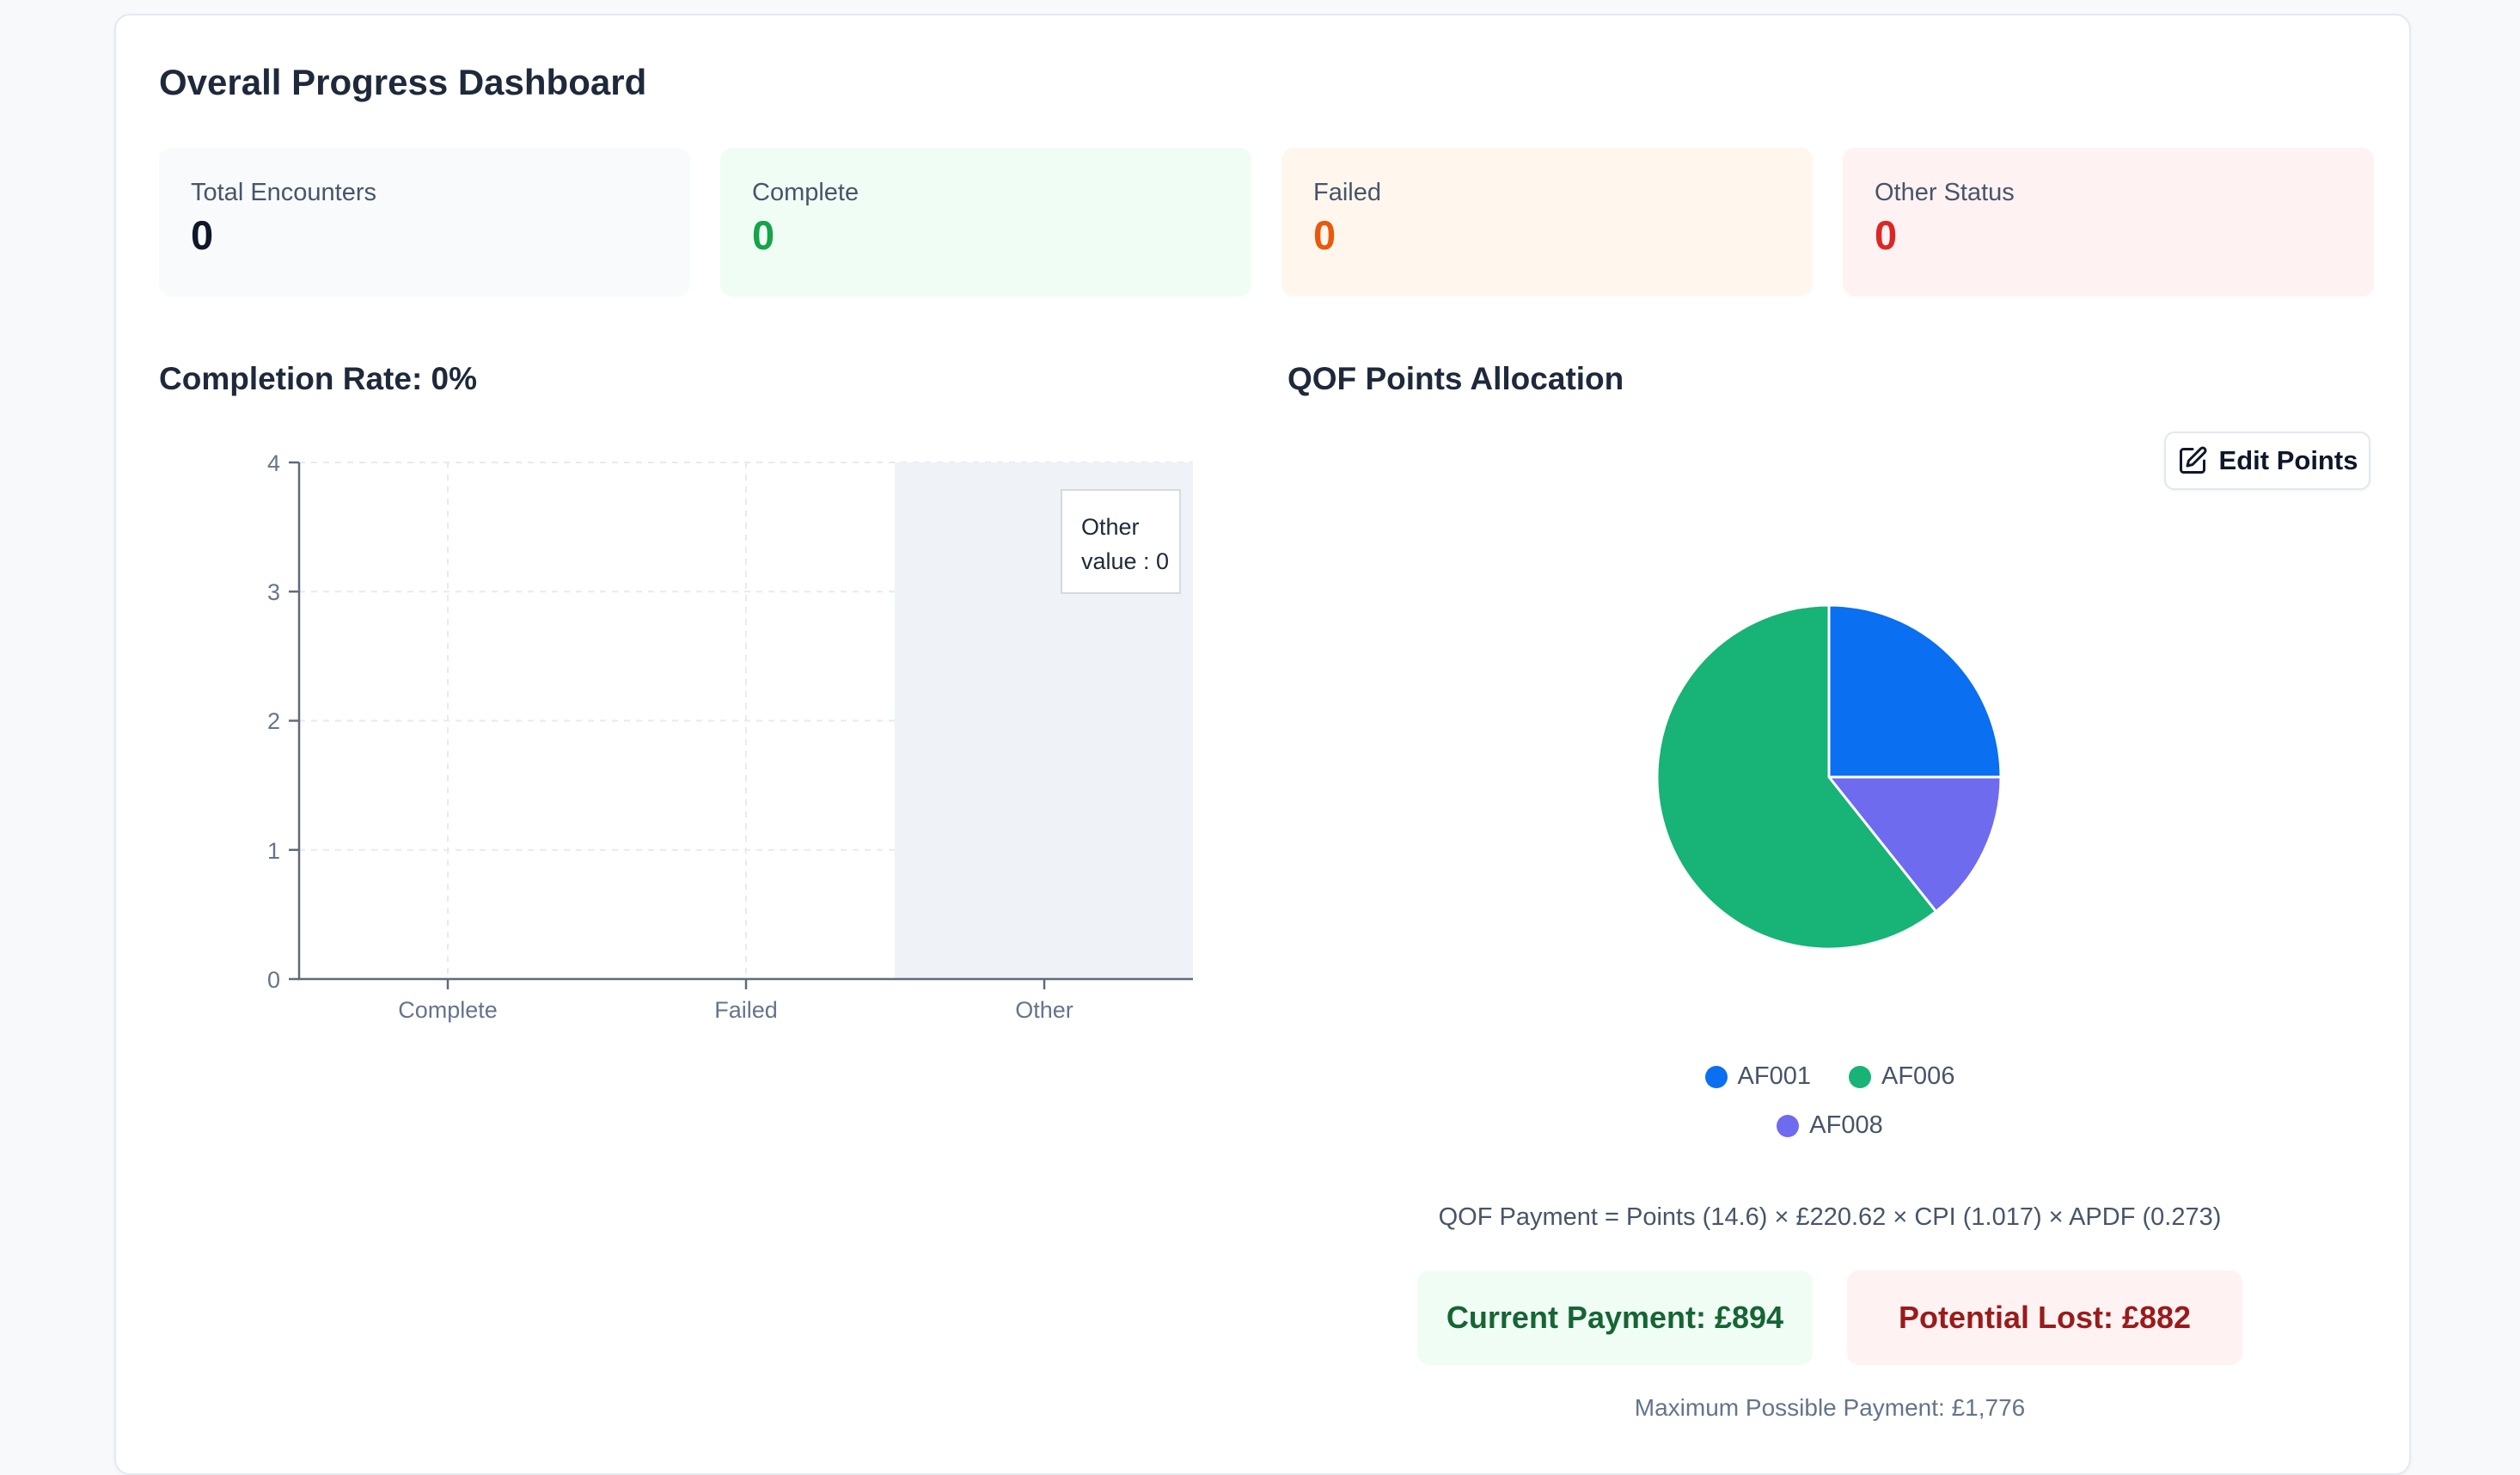  Describe the element at coordinates (2288, 460) in the screenshot. I see `edit-points-label: Edit Points` at that location.